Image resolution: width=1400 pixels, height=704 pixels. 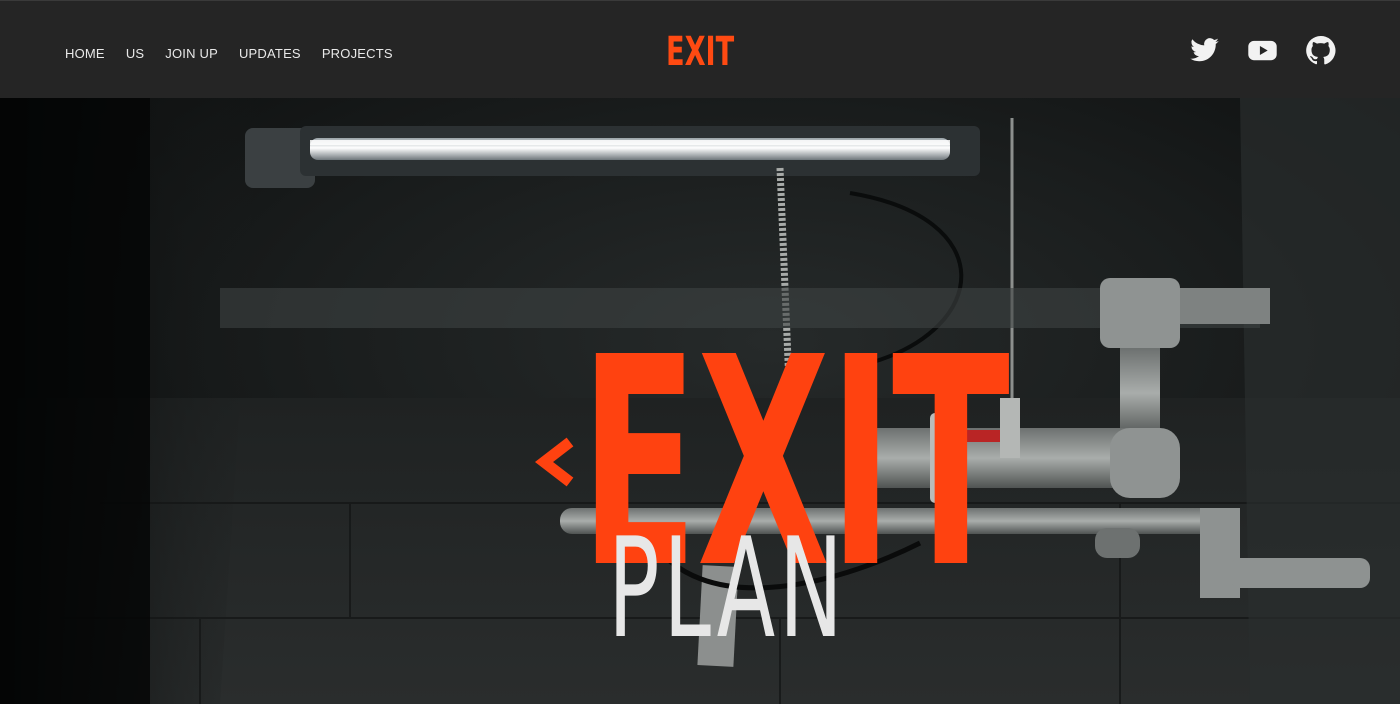 What do you see at coordinates (727, 588) in the screenshot?
I see `hero-title-plan: PLAN` at bounding box center [727, 588].